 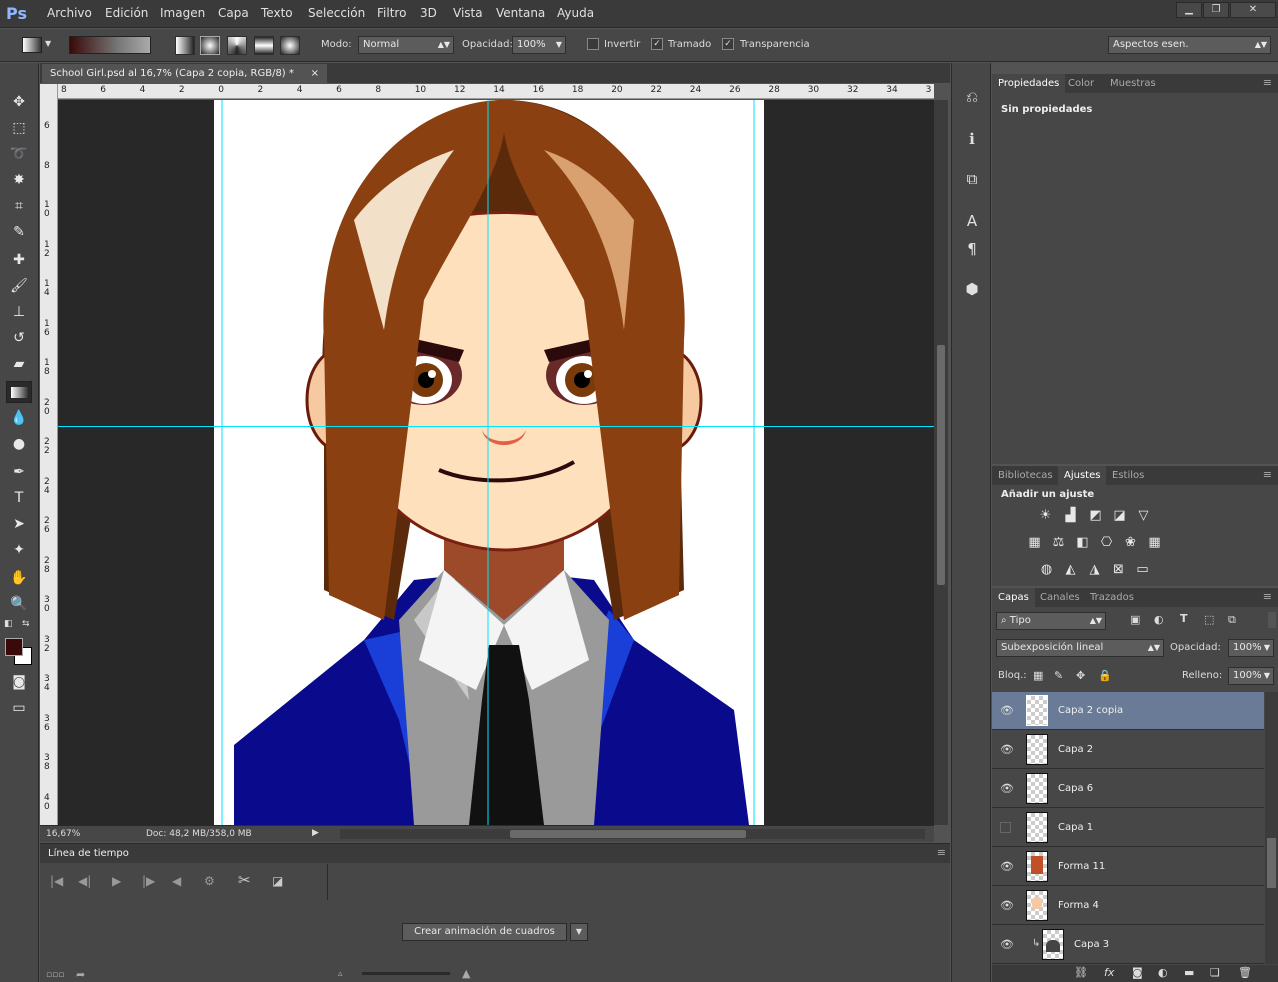 I want to click on horizontal-scroll-thumb, so click(x=628, y=834).